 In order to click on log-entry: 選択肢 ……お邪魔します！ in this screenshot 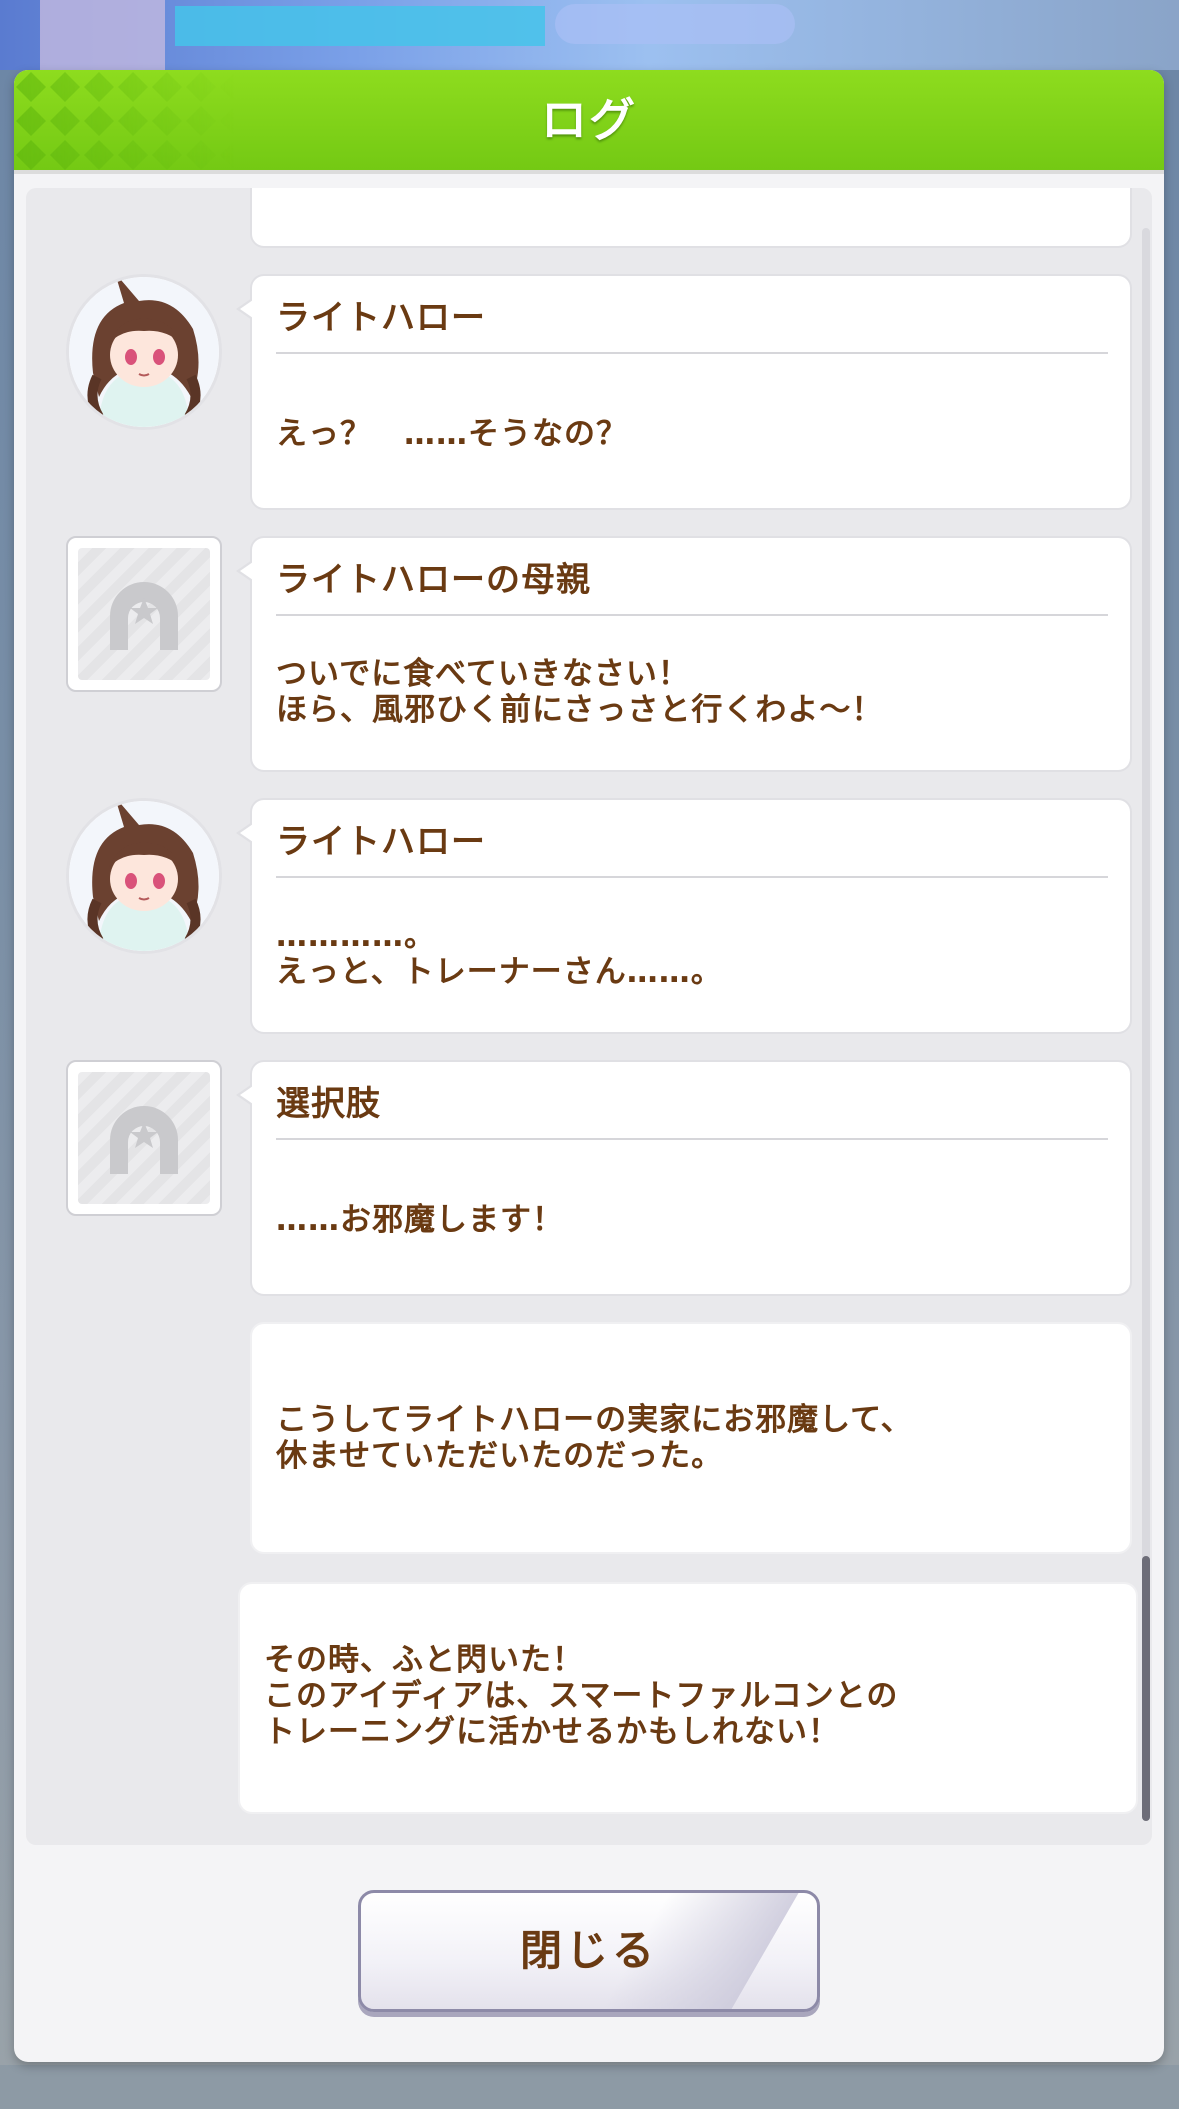, I will do `click(684, 1178)`.